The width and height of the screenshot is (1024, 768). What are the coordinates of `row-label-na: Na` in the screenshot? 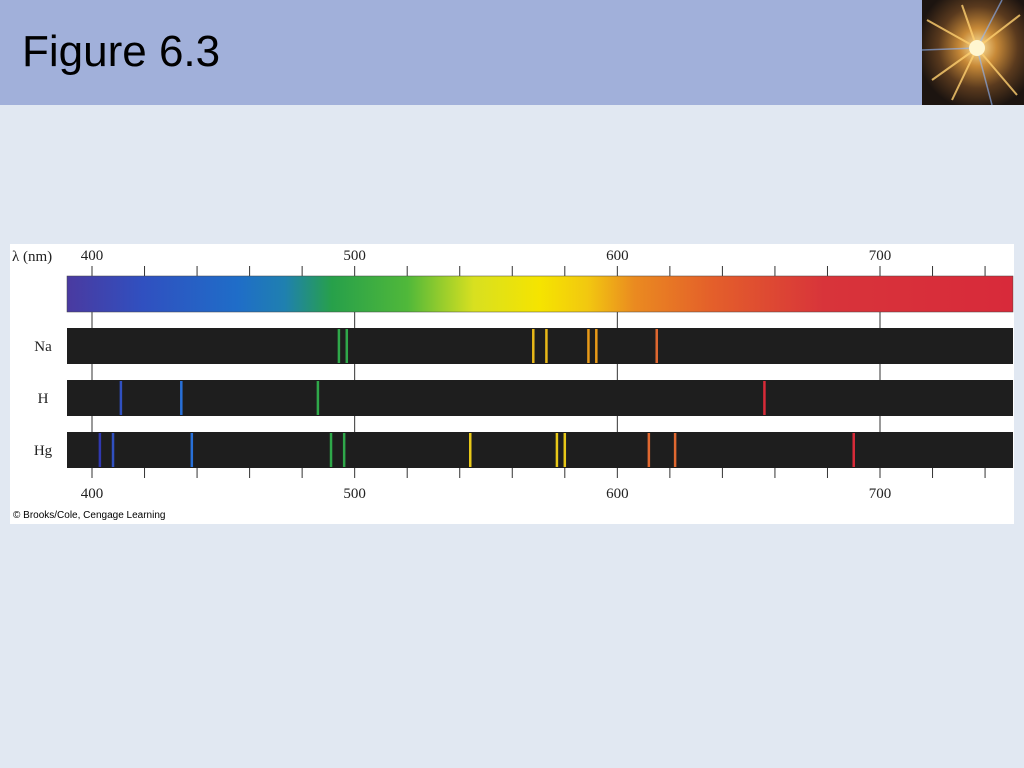 It's located at (43, 347).